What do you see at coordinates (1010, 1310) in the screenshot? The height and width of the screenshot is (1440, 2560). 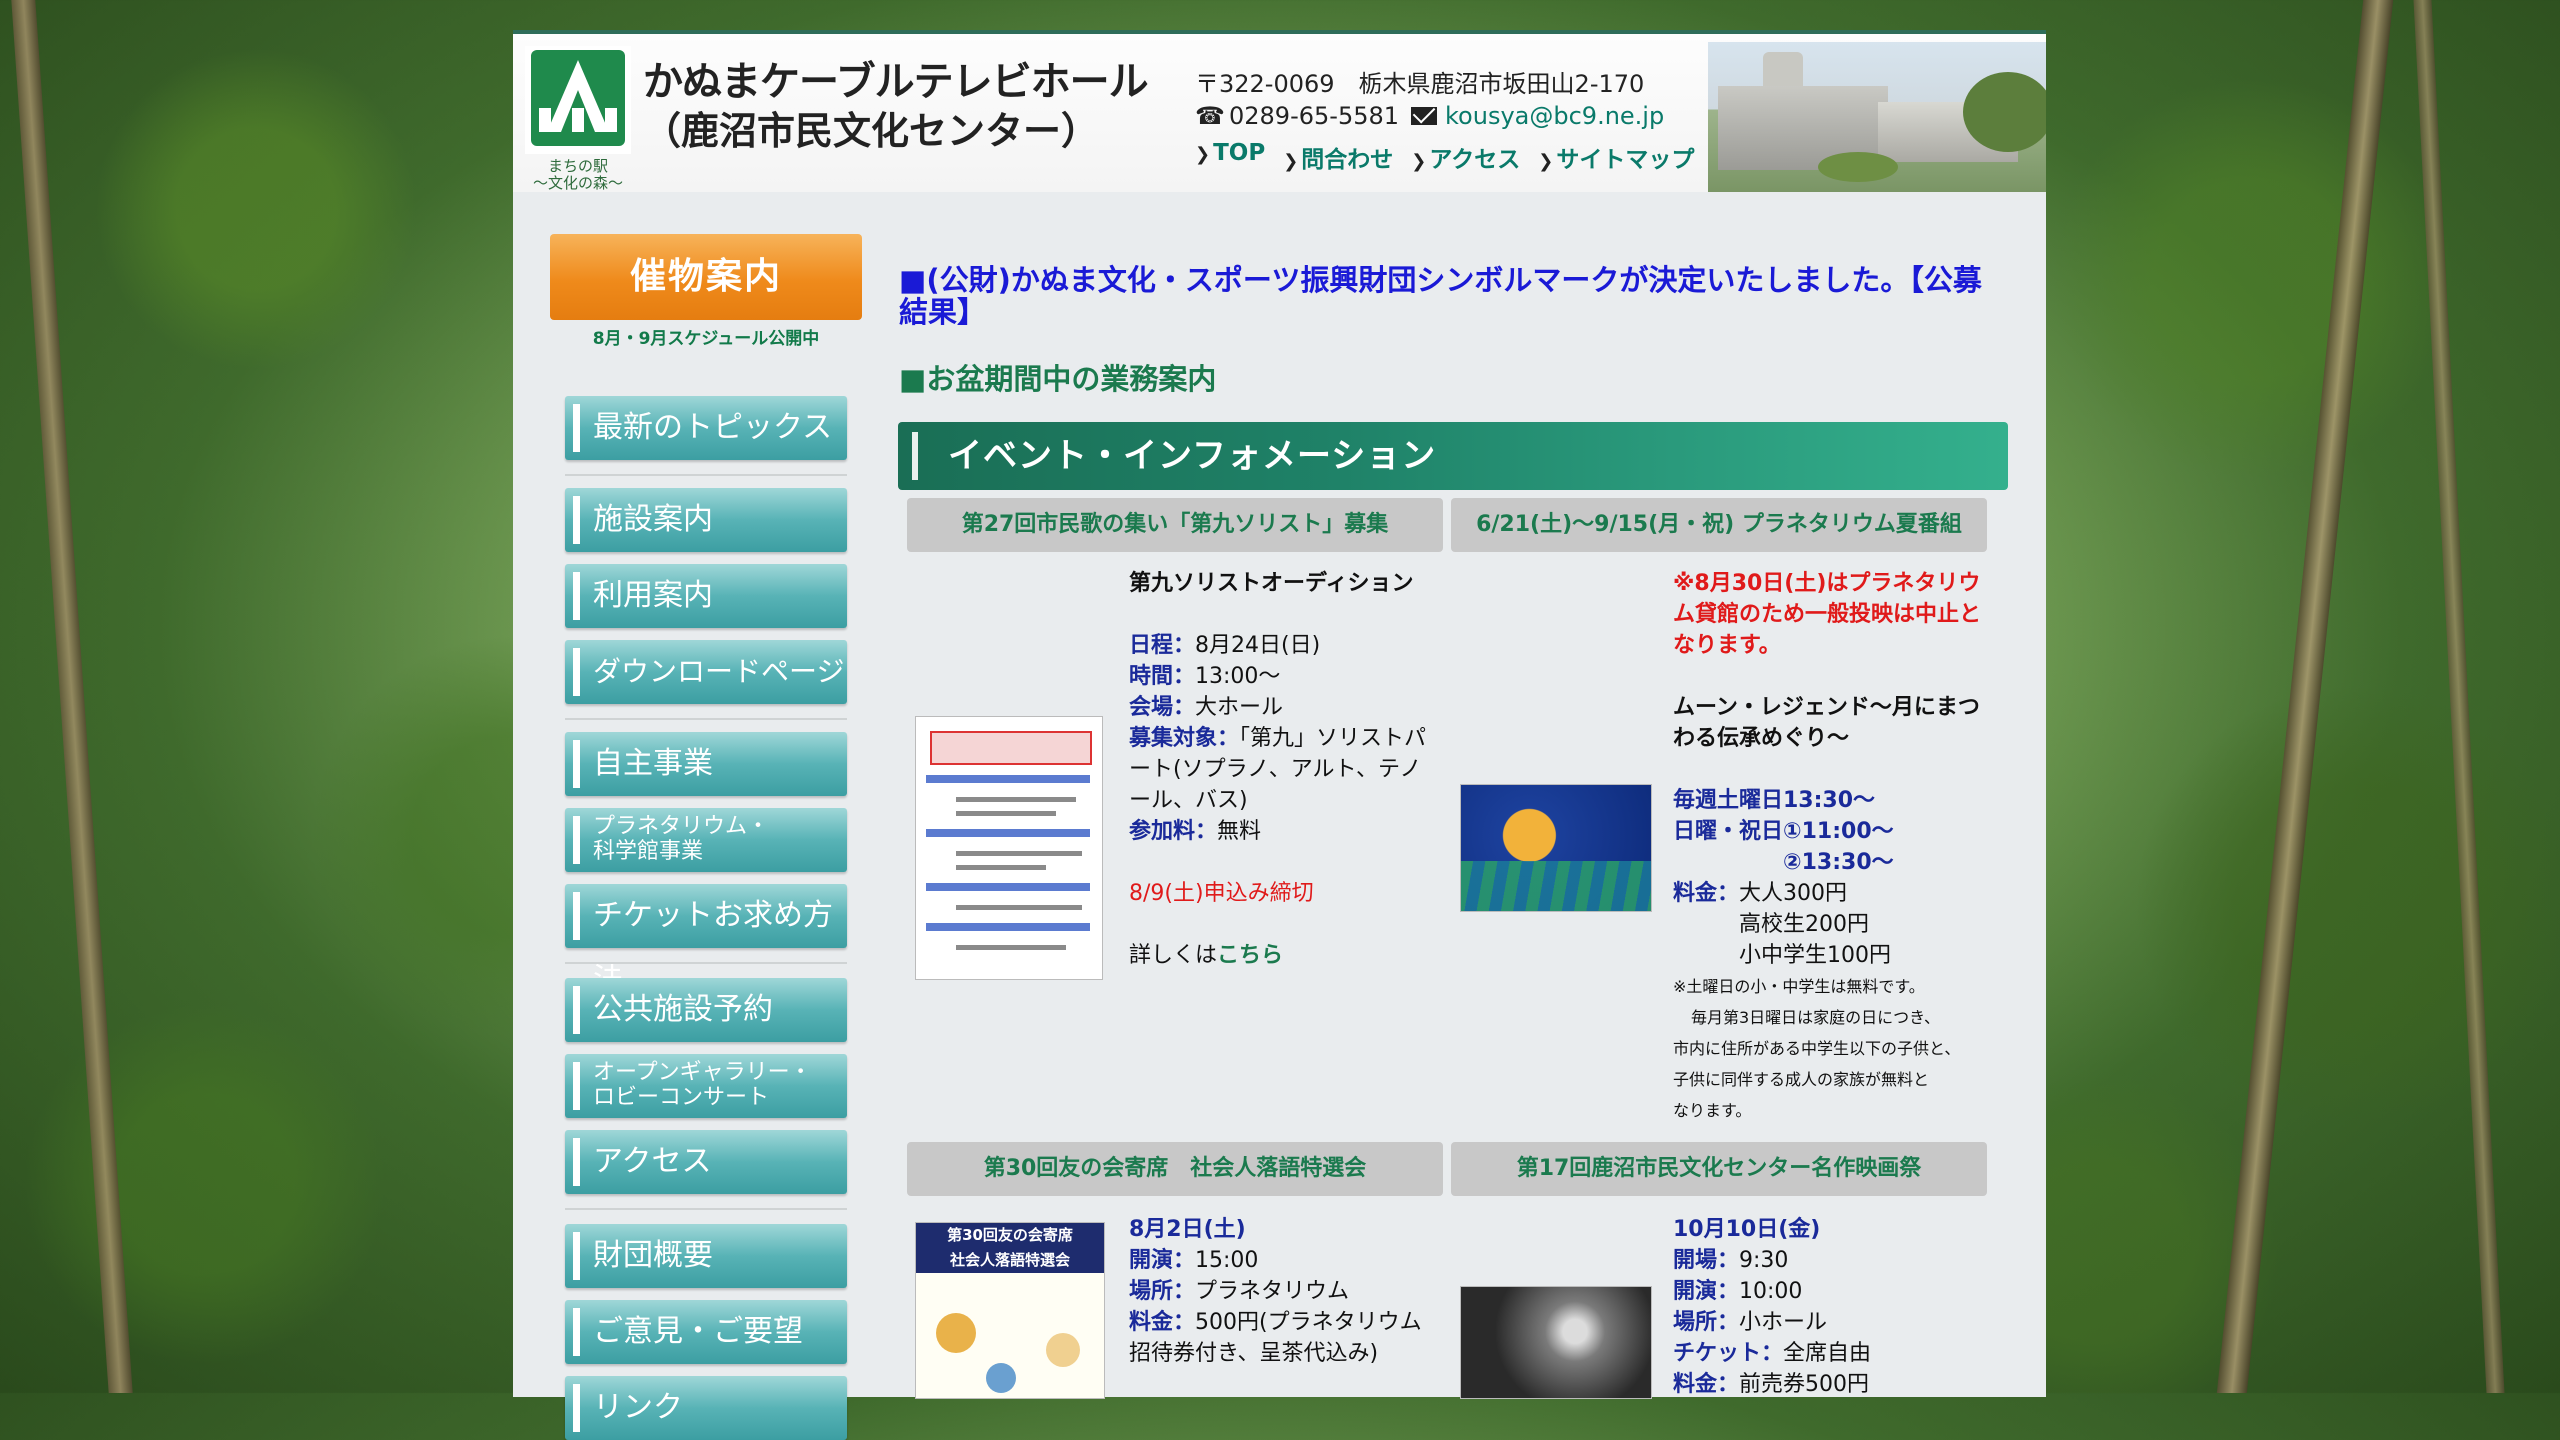 I see `rakugo-poster-image: 第30回友の会寄席 社会人落語特選会` at bounding box center [1010, 1310].